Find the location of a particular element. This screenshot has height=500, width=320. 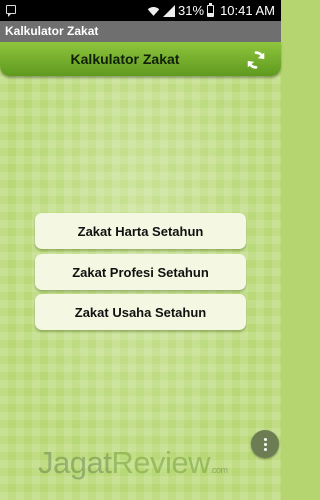

refresh-button is located at coordinates (256, 60).